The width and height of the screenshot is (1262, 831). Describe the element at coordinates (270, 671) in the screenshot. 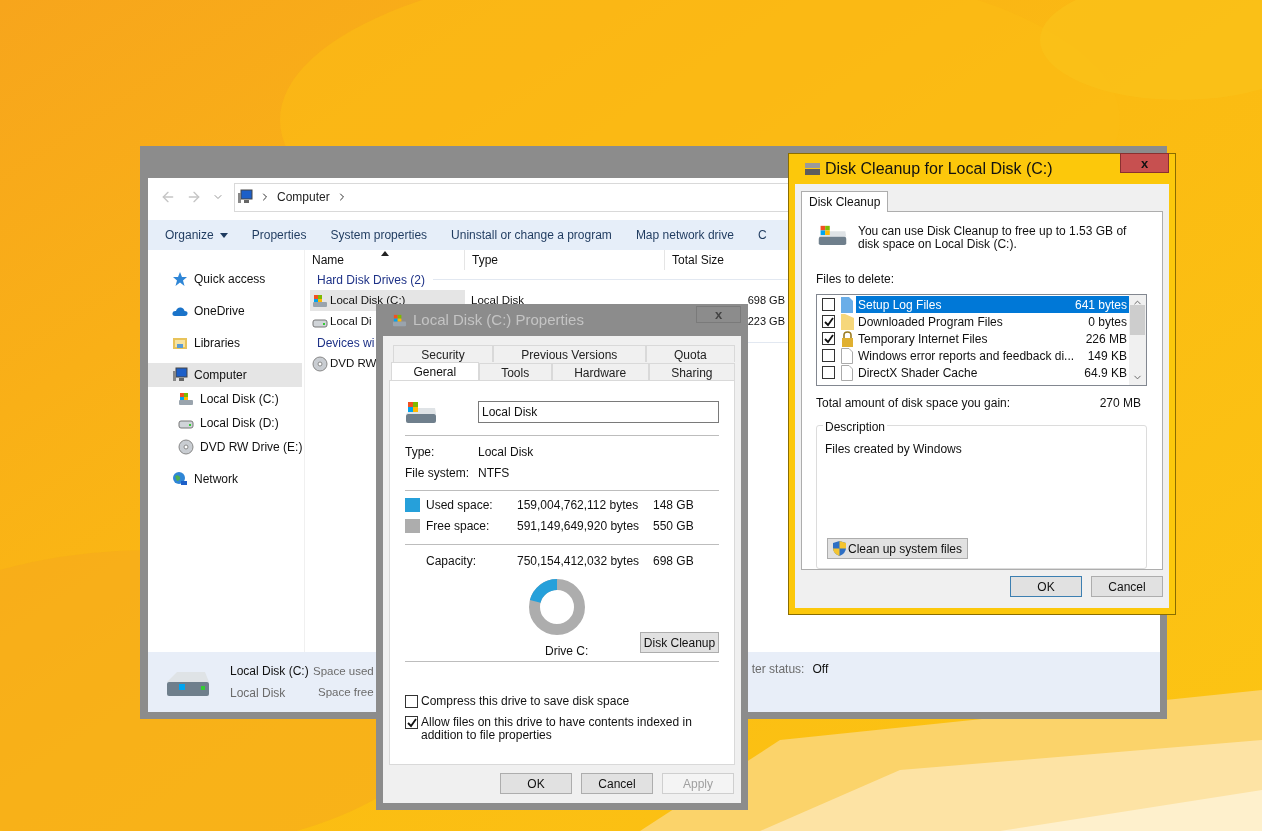

I see `drive-name: Local Disk (C:)` at that location.